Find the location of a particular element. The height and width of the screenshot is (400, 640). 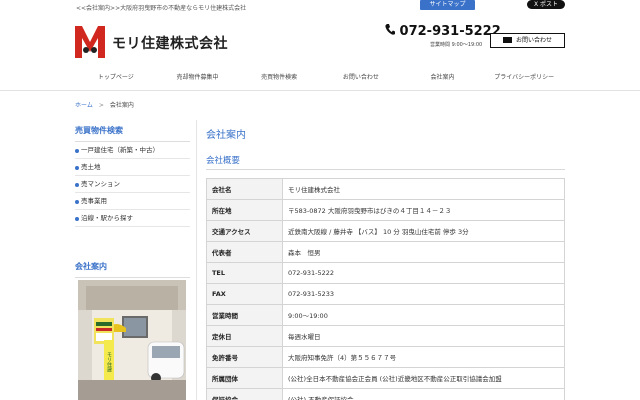

sidebar-item-by-line: 沿線・駅から探す is located at coordinates (132, 218).